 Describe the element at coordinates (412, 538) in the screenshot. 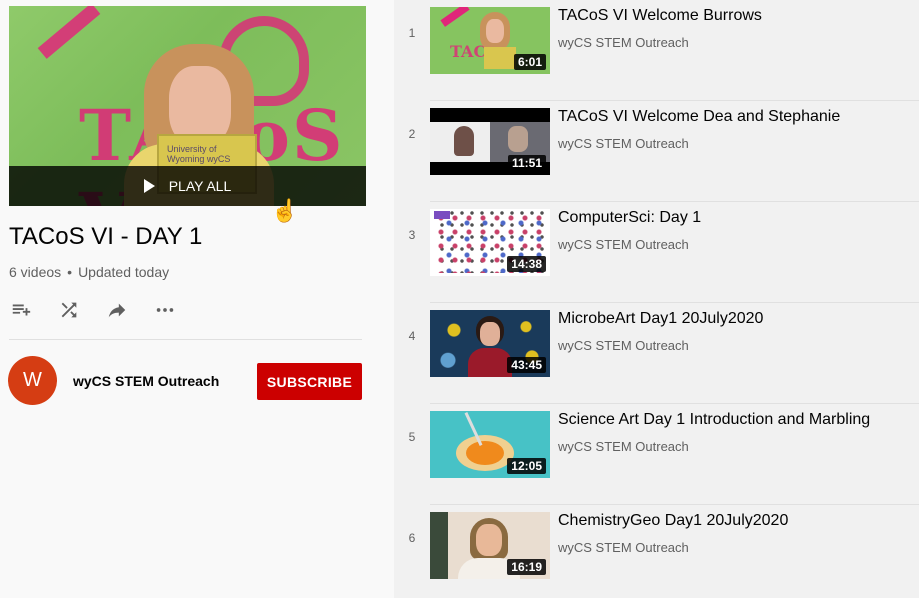

I see `video-index: 6` at that location.